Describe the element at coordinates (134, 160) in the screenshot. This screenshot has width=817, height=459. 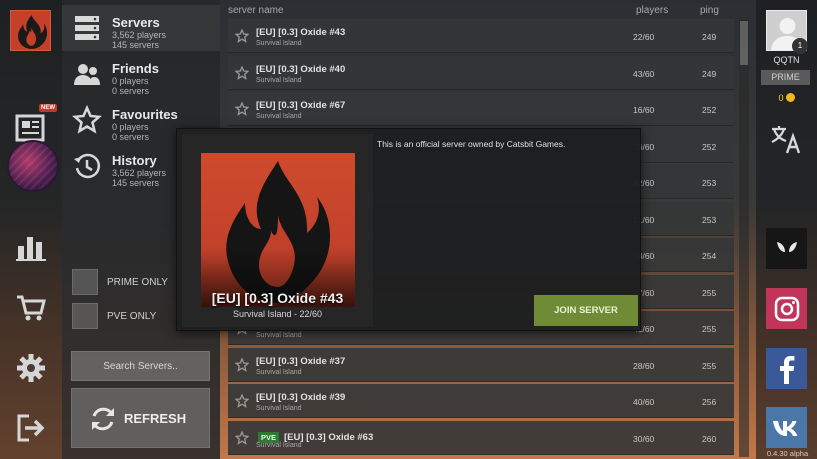
I see `category-title: History` at that location.